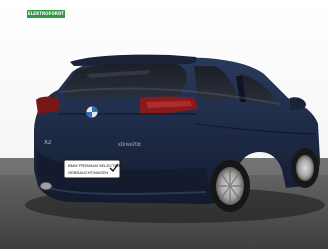  I want to click on plate-line-1: BMW PREMIUM SELECTION, so click(95, 165).